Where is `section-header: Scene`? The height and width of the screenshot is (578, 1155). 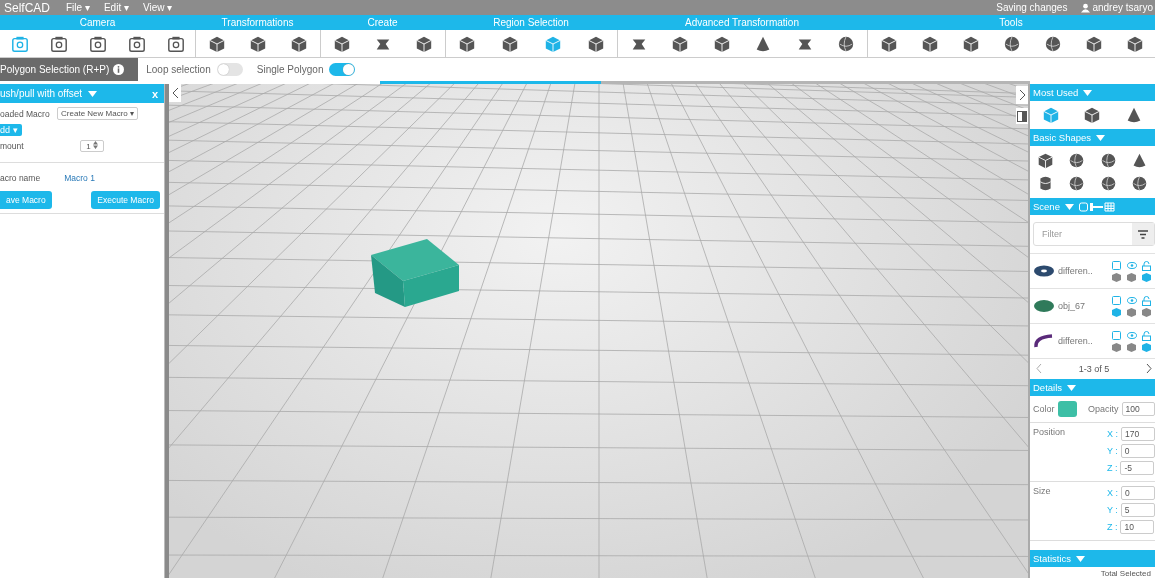 section-header: Scene is located at coordinates (1092, 206).